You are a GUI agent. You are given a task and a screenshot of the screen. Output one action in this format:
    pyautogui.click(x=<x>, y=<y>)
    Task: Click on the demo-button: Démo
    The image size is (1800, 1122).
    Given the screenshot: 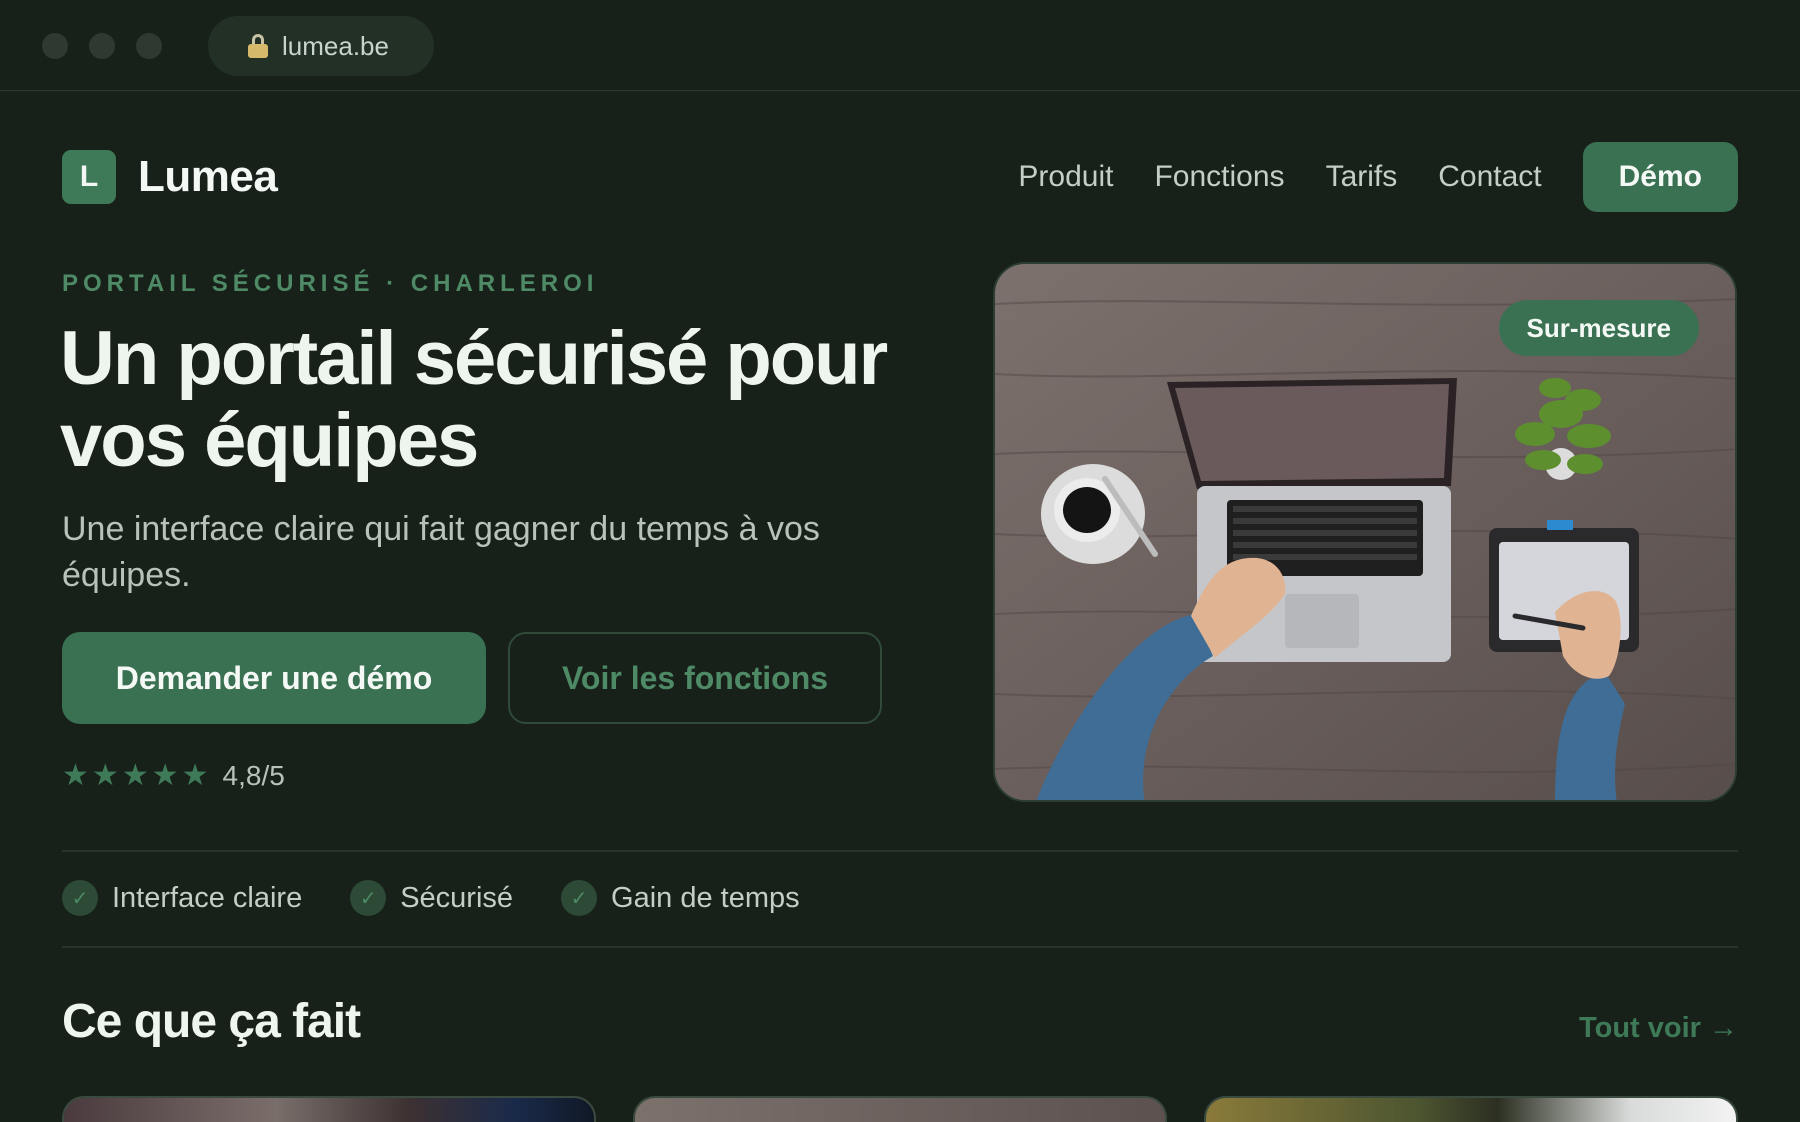 What is the action you would take?
    pyautogui.click(x=1660, y=177)
    